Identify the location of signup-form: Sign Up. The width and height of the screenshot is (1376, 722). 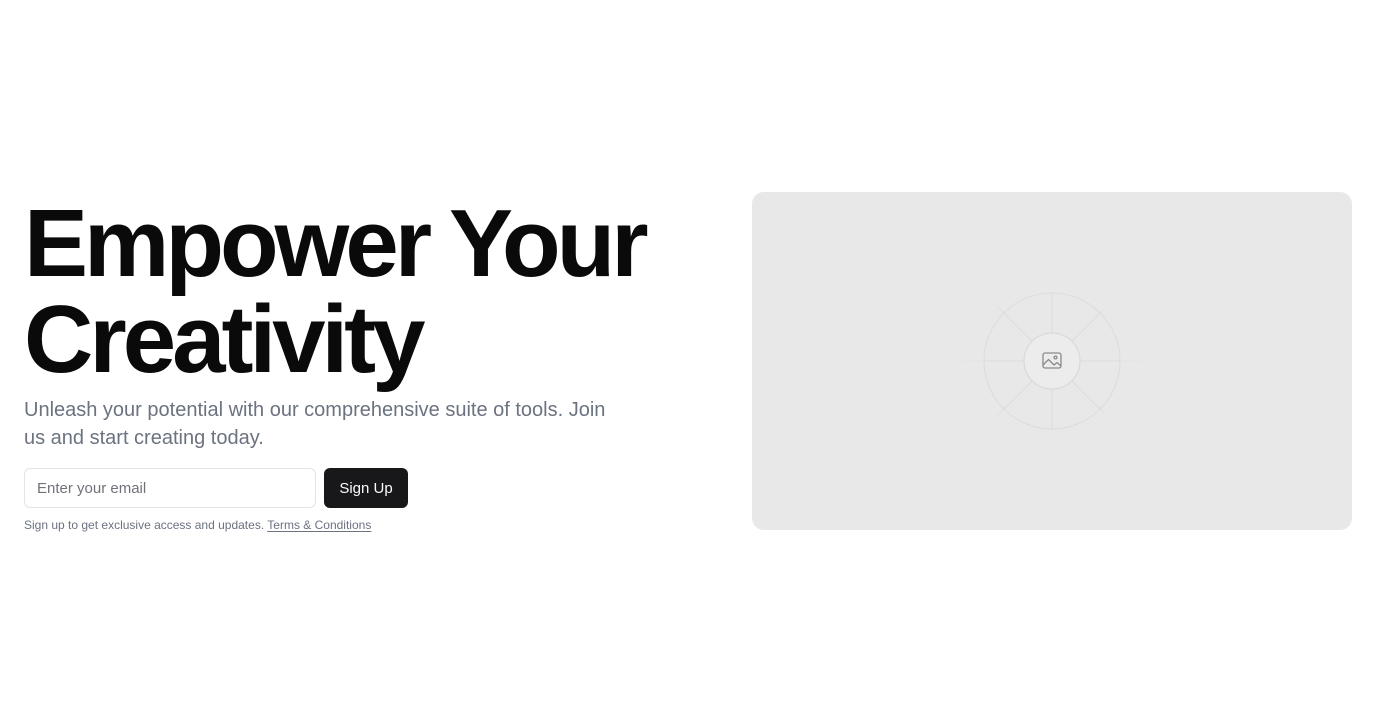
(364, 488).